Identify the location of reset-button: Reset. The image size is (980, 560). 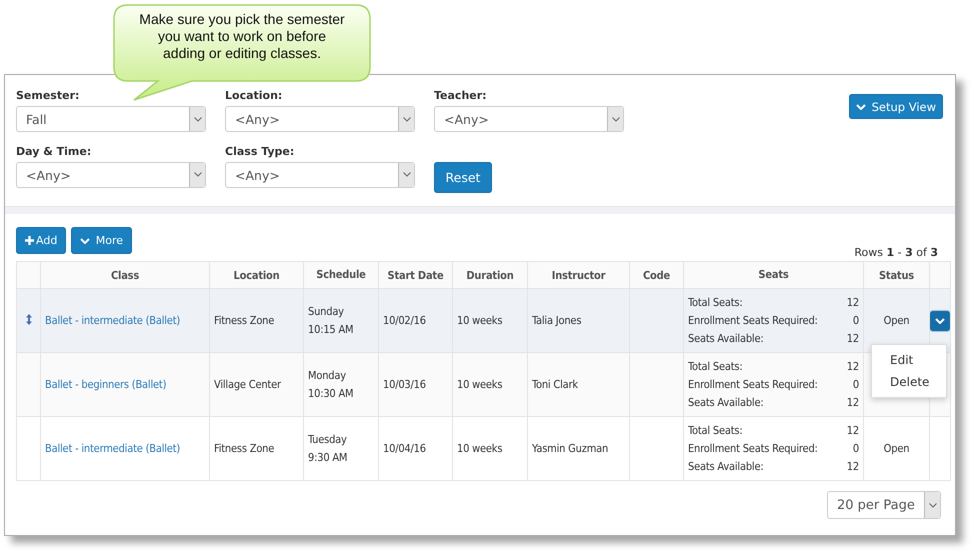
(463, 177).